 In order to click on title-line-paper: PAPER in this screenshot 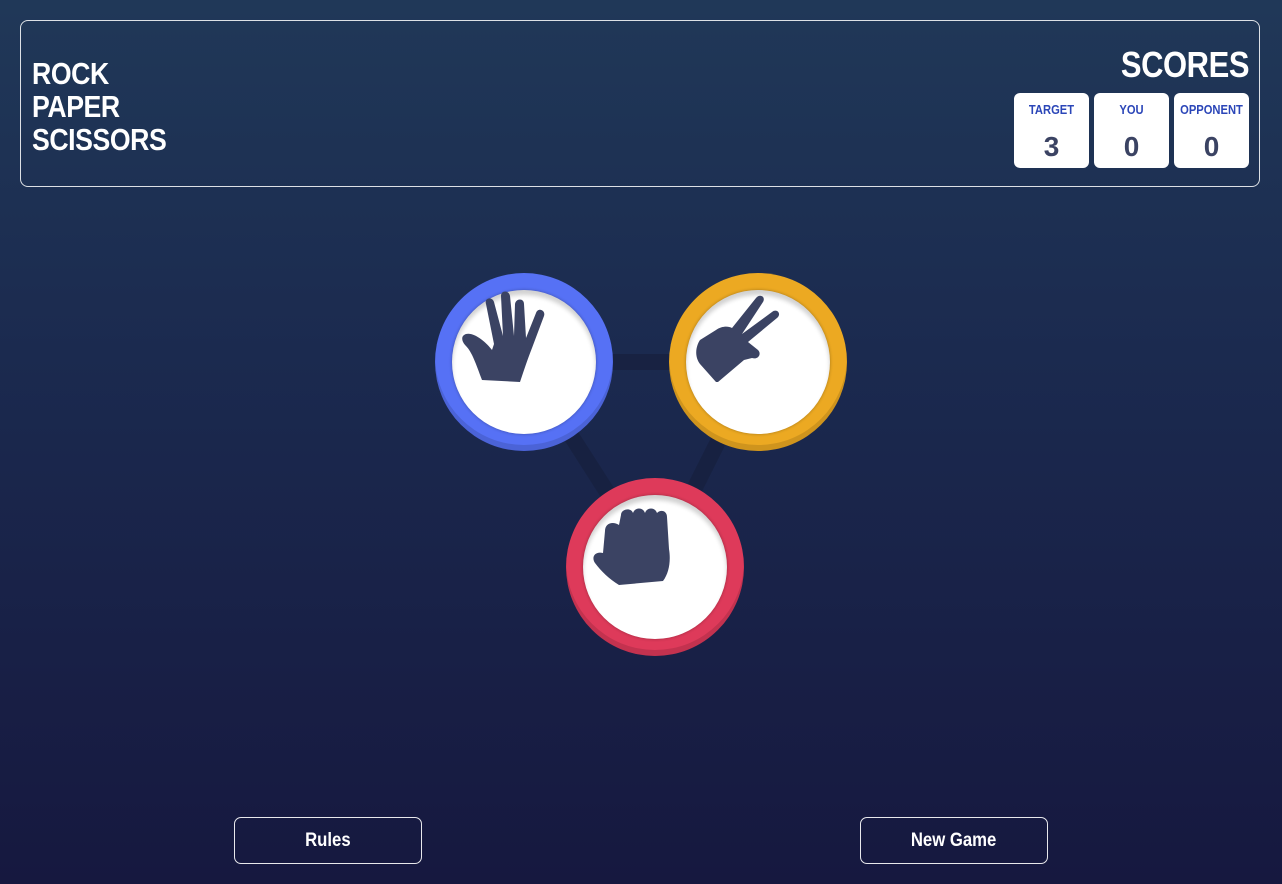, I will do `click(76, 106)`.